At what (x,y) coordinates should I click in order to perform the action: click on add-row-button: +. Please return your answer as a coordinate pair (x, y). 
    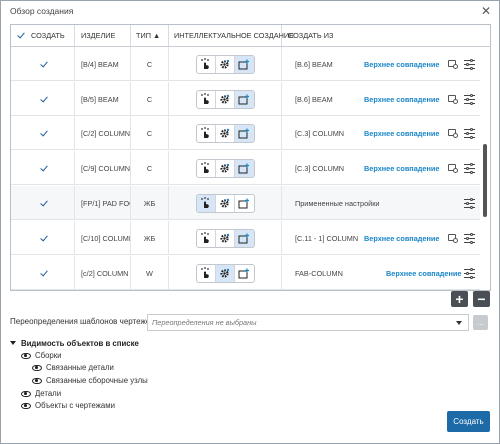
    Looking at the image, I should click on (459, 299).